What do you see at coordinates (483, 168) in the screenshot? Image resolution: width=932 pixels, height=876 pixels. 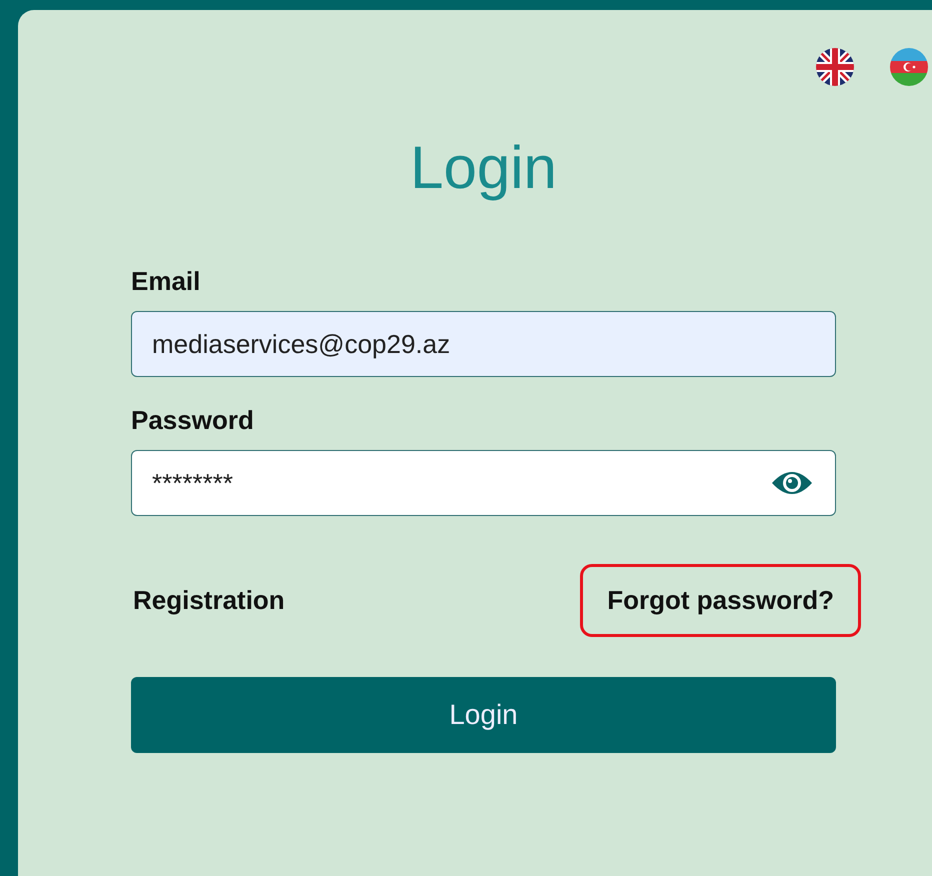 I see `login-title: Login` at bounding box center [483, 168].